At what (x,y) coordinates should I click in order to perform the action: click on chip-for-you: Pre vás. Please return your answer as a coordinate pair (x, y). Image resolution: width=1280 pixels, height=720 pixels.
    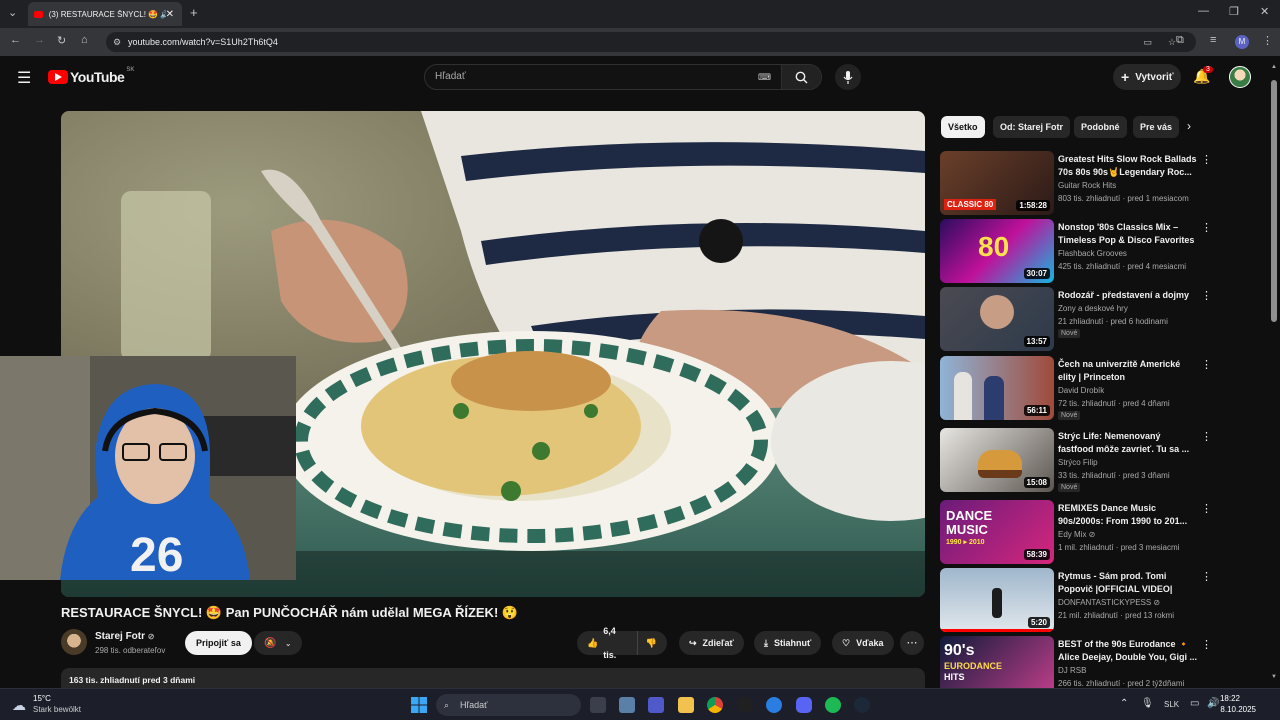
    Looking at the image, I should click on (1156, 127).